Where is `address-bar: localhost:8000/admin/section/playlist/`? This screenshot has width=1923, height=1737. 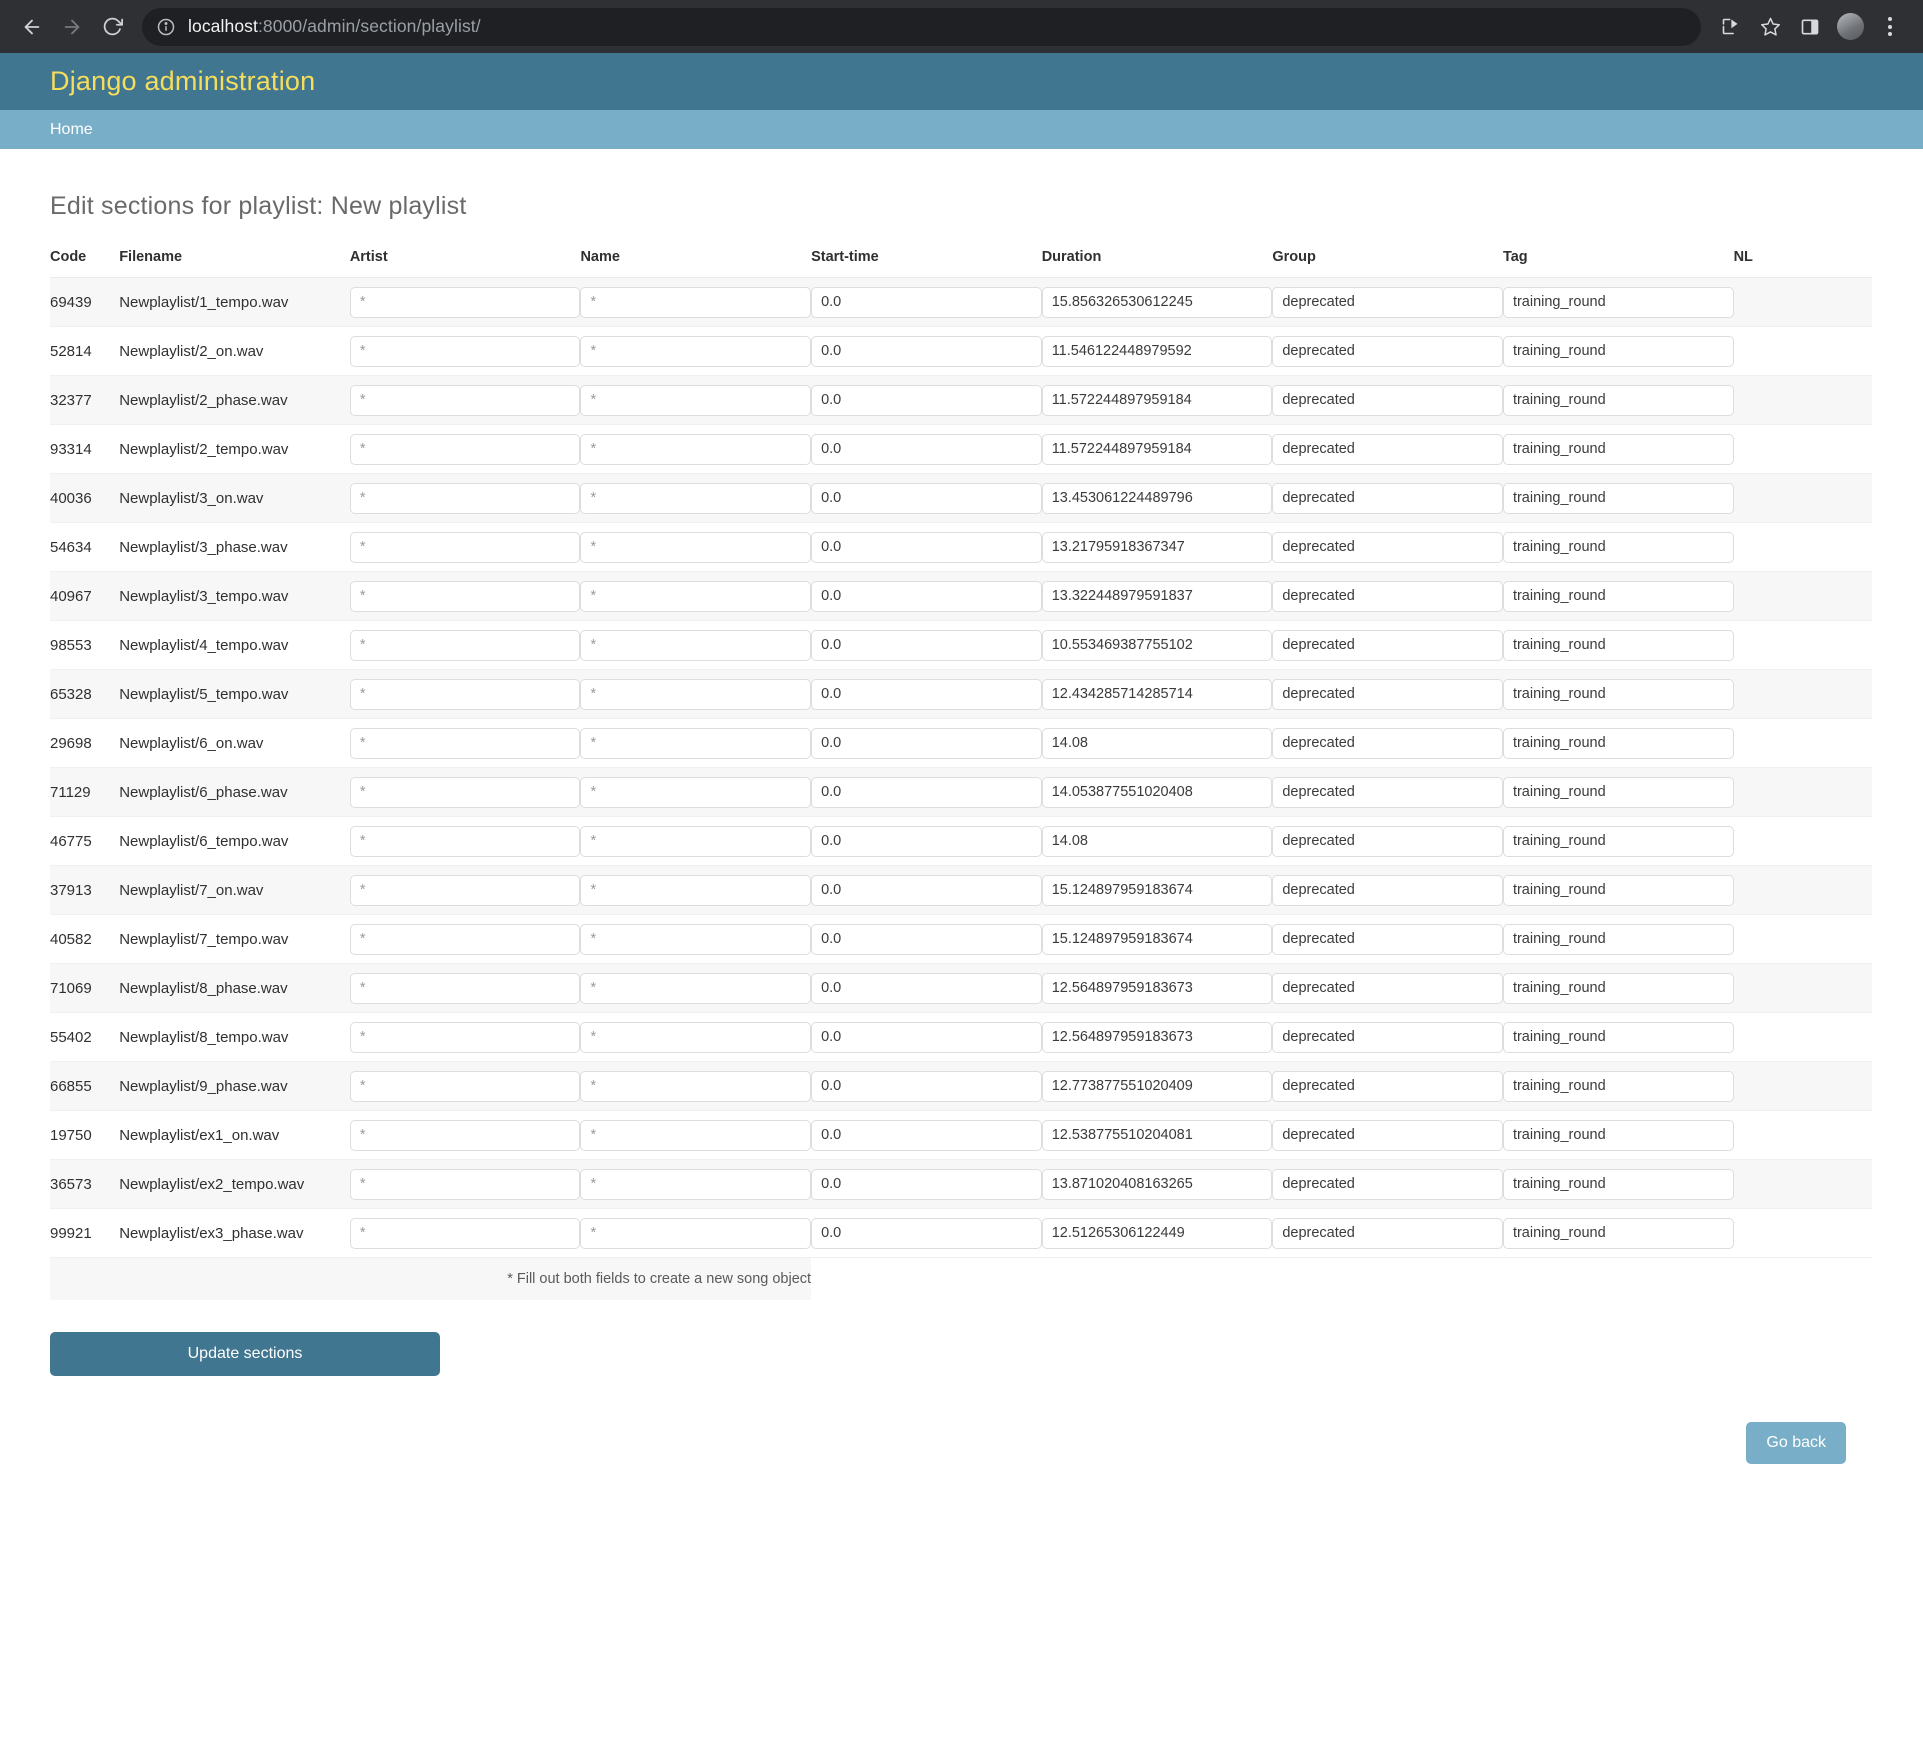
address-bar: localhost:8000/admin/section/playlist/ is located at coordinates (921, 26).